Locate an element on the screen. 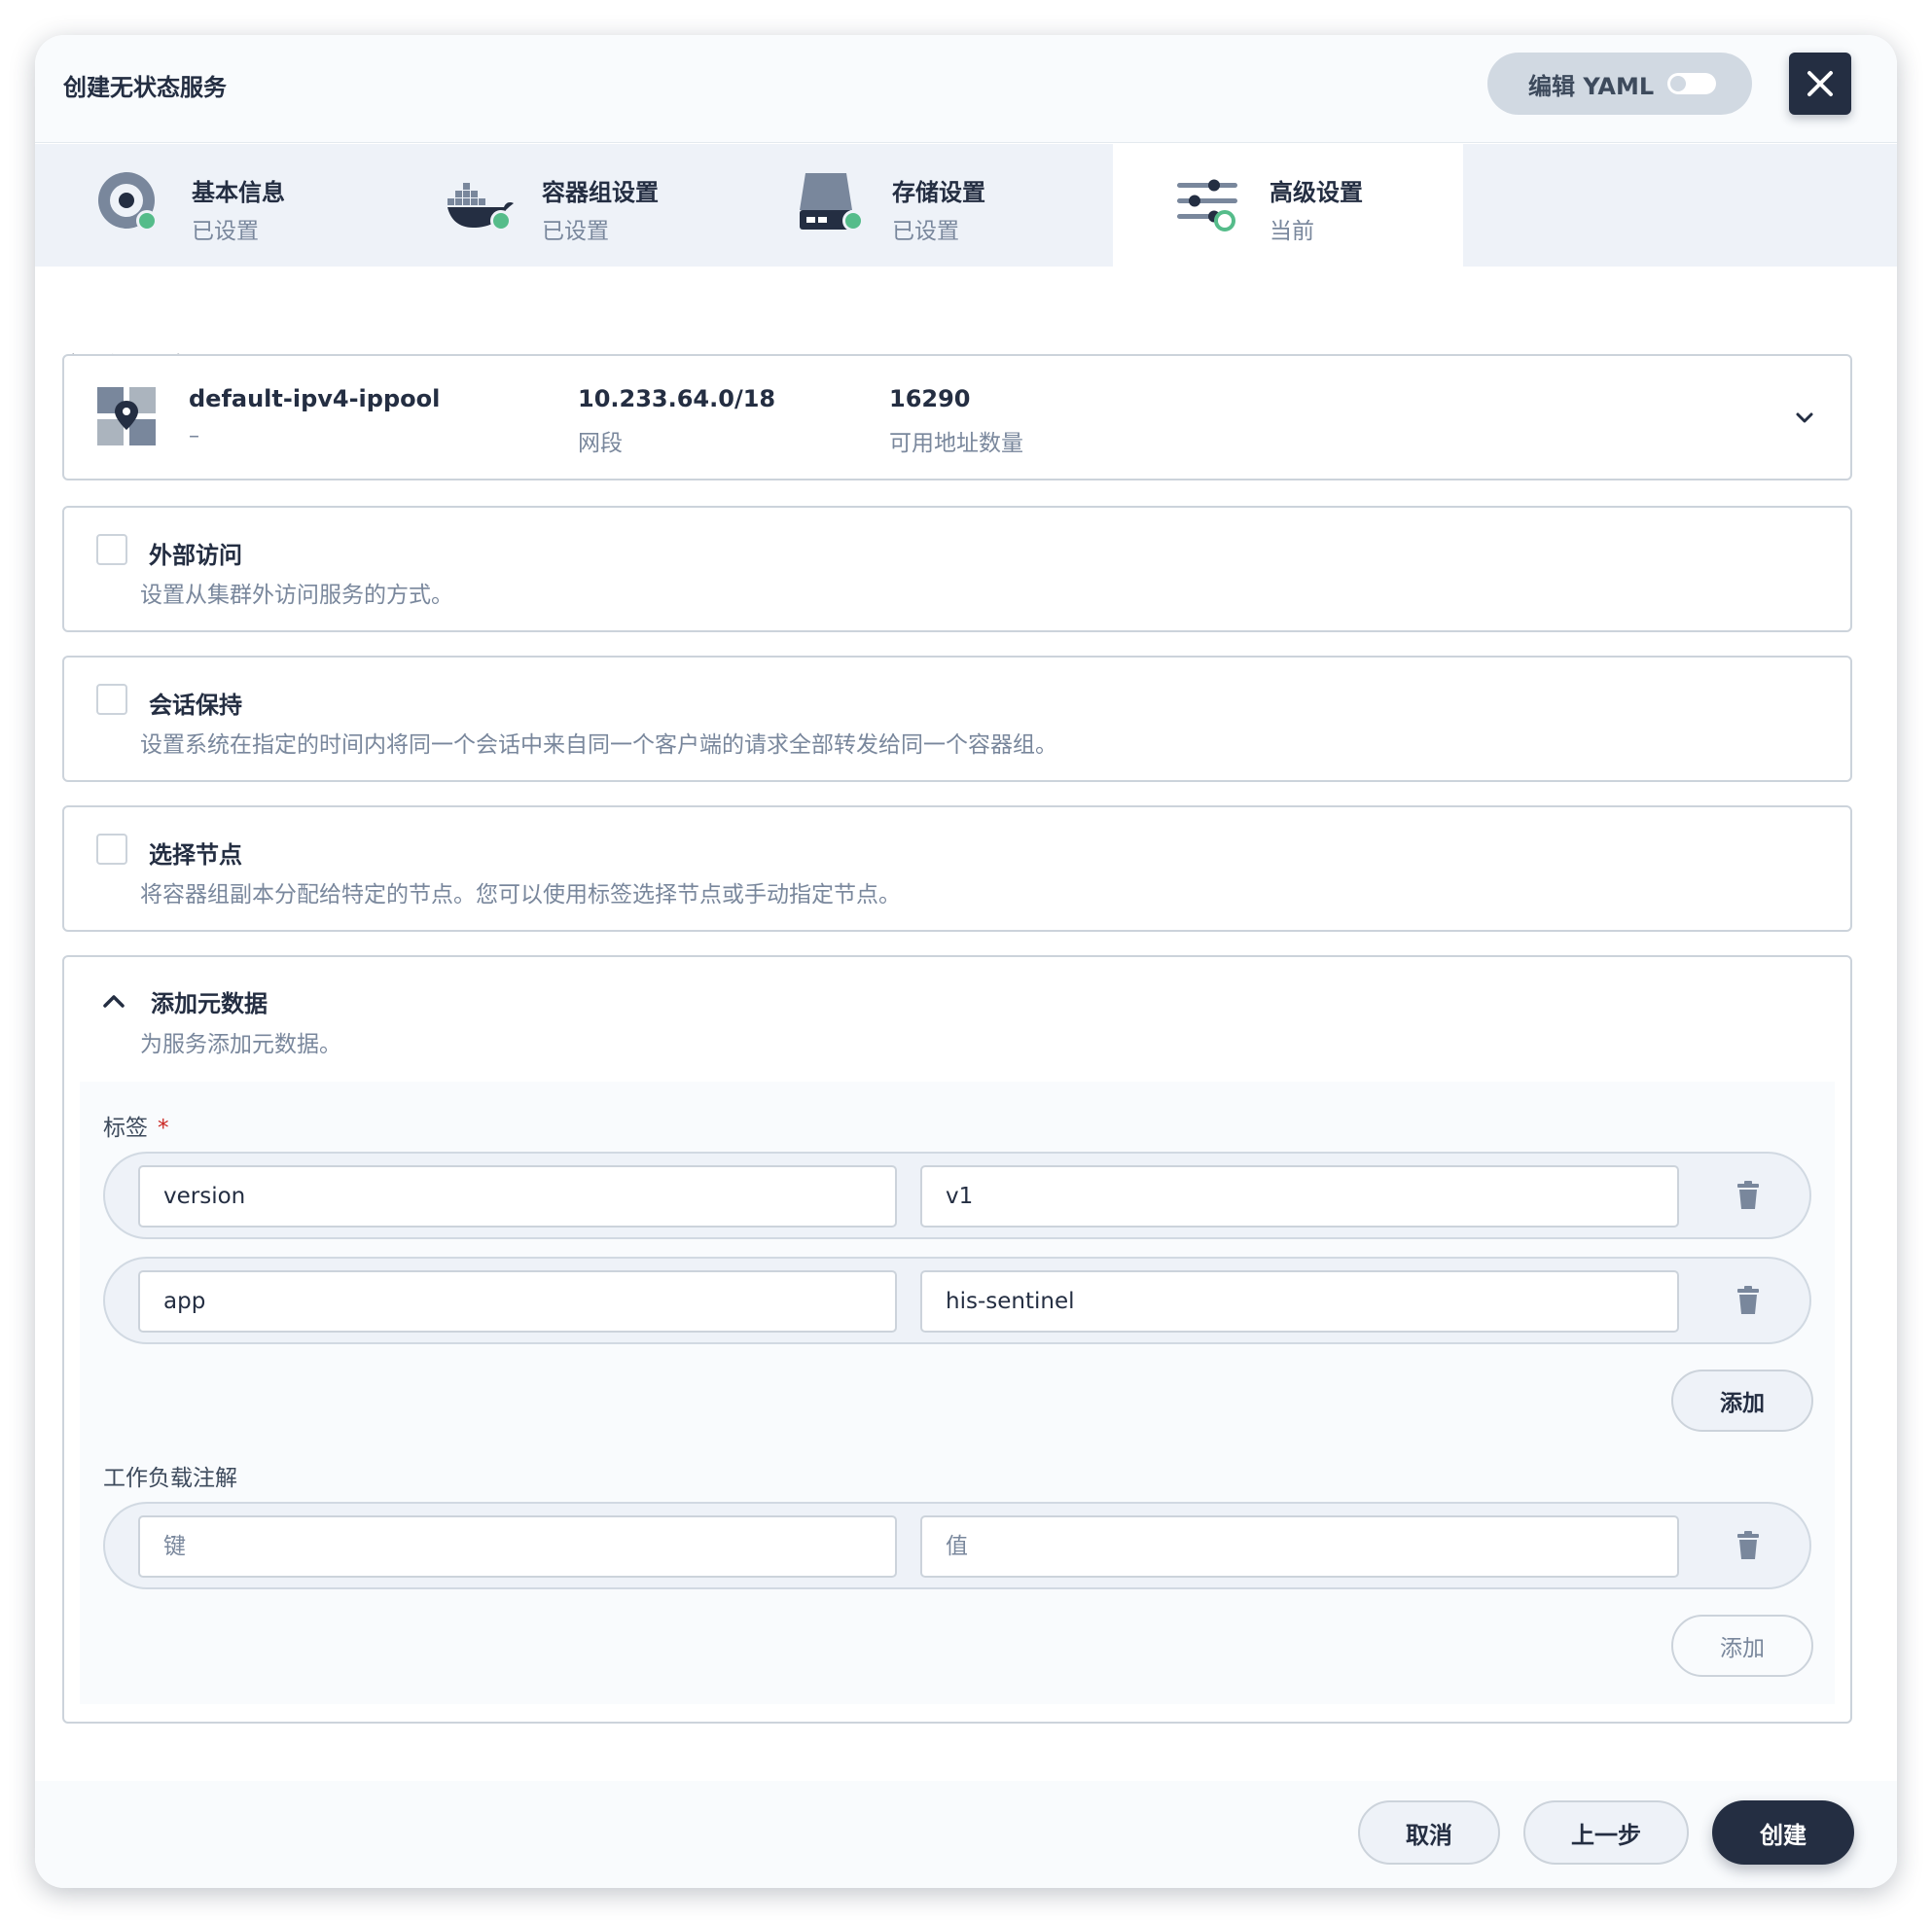  step-title: 高级设置 is located at coordinates (1316, 192).